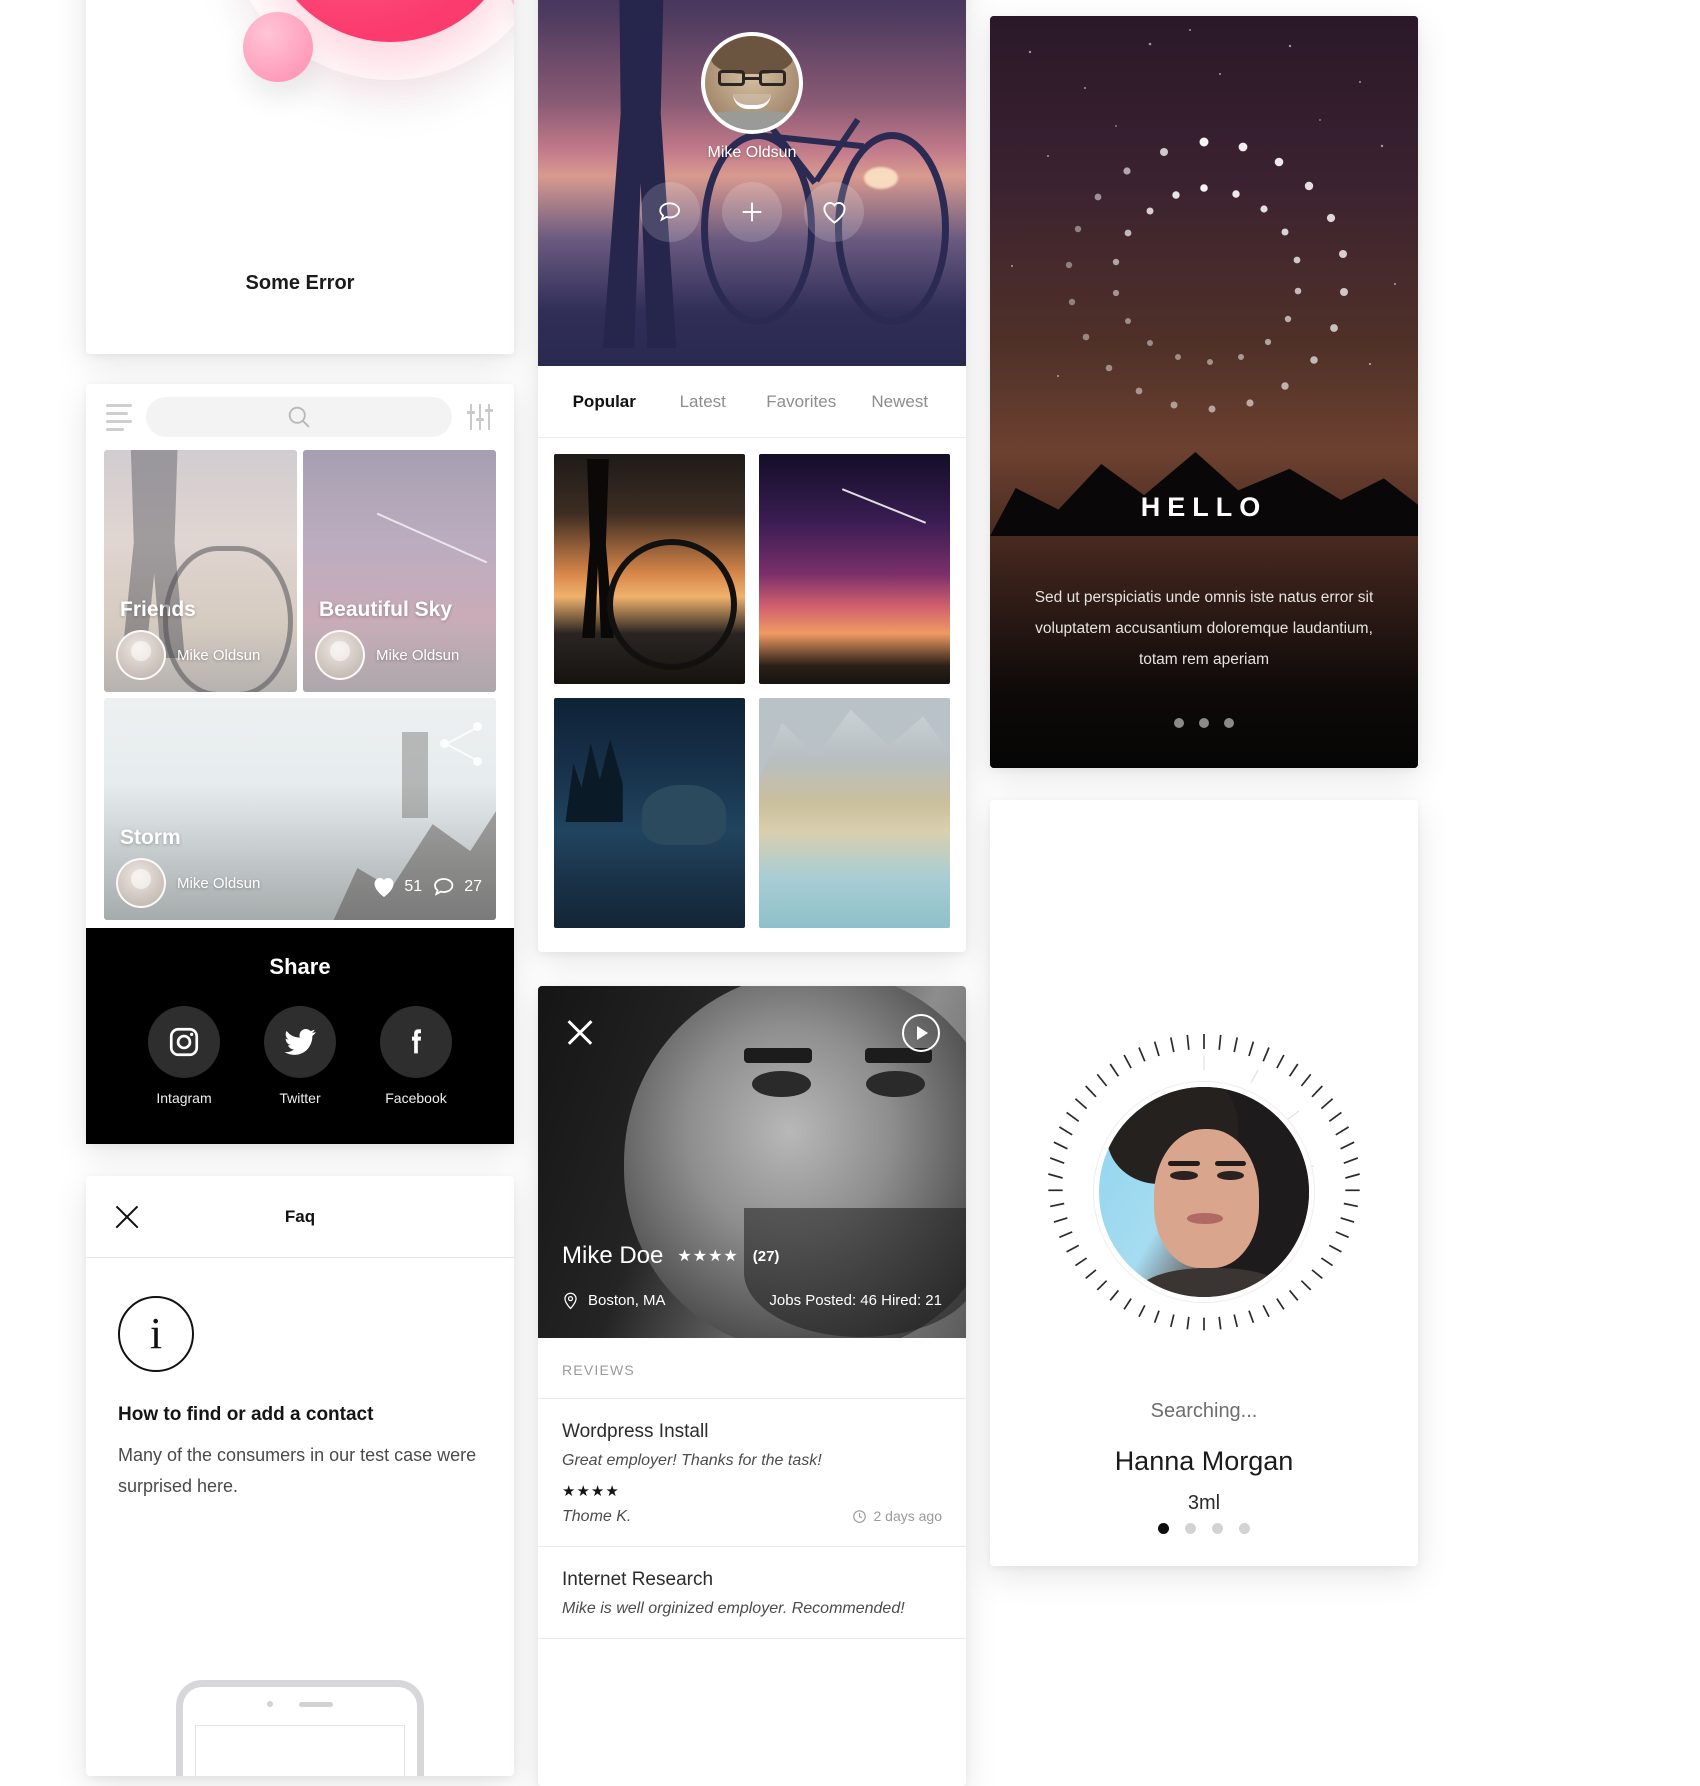  I want to click on sky-hero-image: Beautiful Sky Mike Oldsun, so click(752, 183).